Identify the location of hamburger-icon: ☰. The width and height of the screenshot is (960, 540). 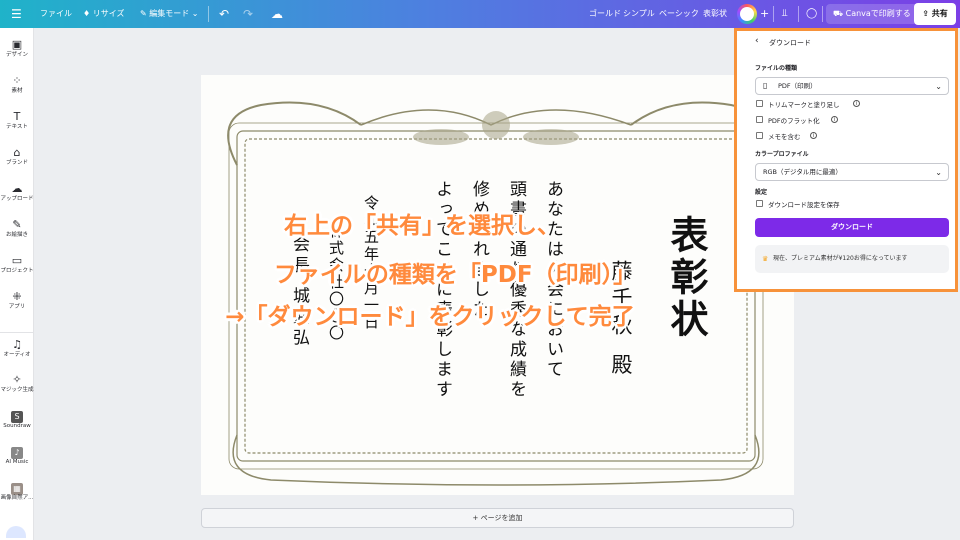
(16, 14).